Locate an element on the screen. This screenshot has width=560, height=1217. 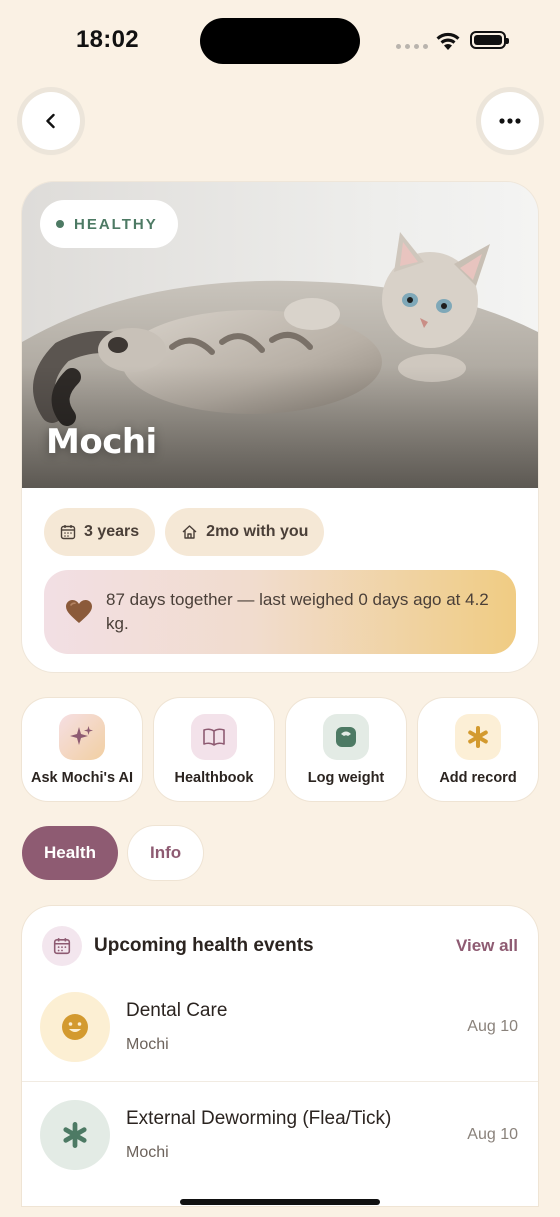
events-calendar-badge is located at coordinates (62, 946).